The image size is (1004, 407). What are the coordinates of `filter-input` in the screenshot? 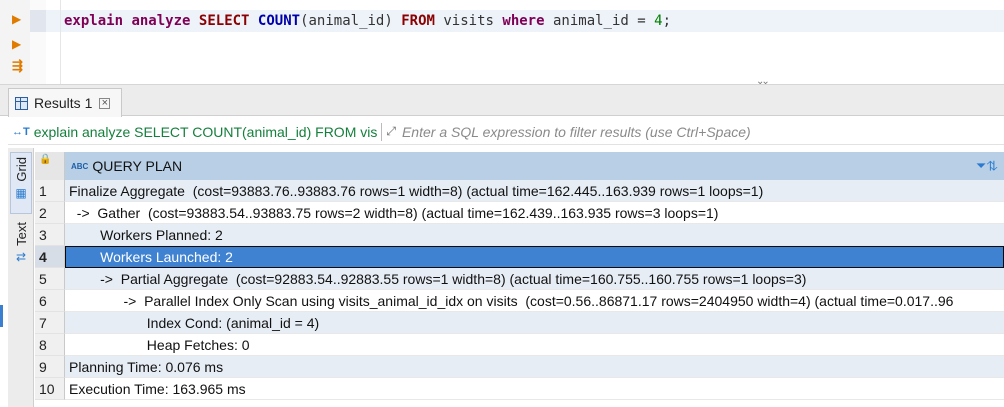 It's located at (681, 131).